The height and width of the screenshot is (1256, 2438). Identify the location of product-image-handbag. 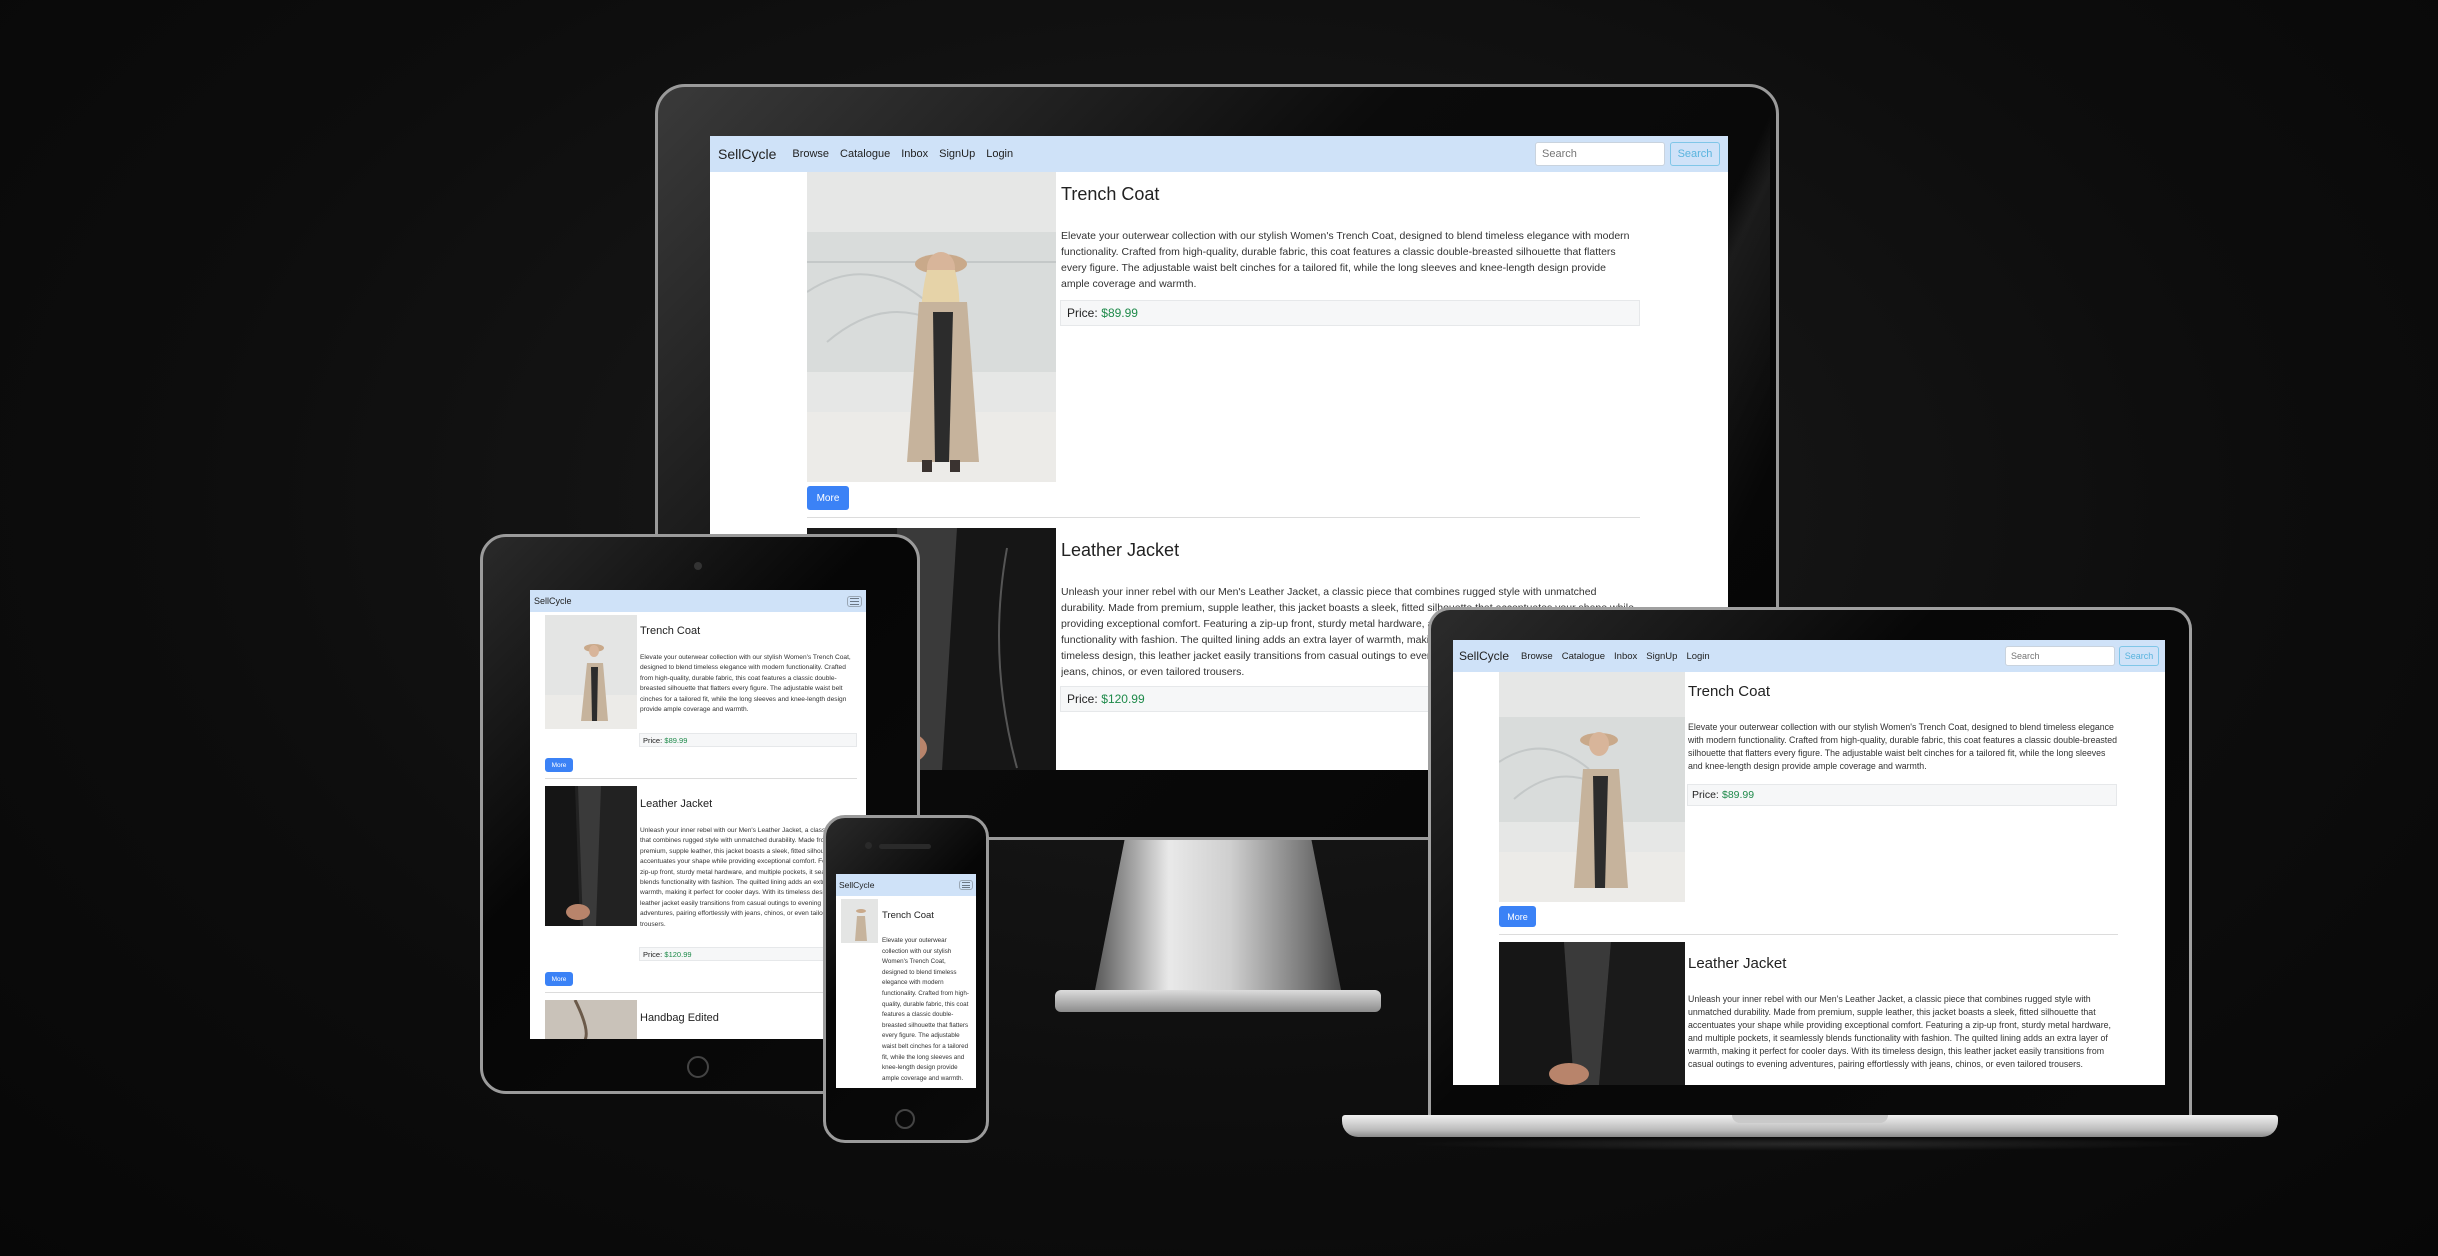
(591, 1019).